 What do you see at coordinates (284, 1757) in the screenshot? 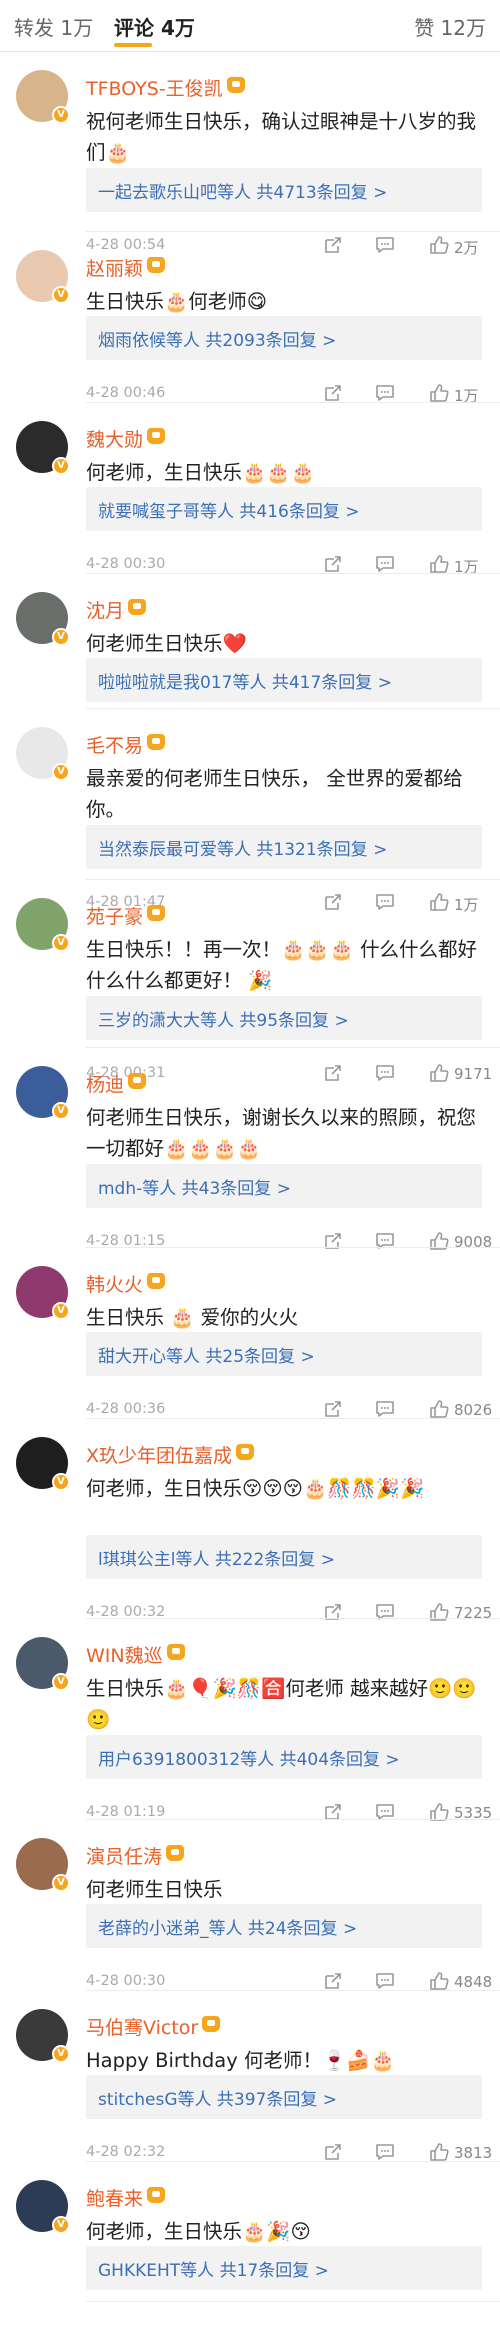
I see `reply-summary: 用户6391800312等人 共404条回复 >` at bounding box center [284, 1757].